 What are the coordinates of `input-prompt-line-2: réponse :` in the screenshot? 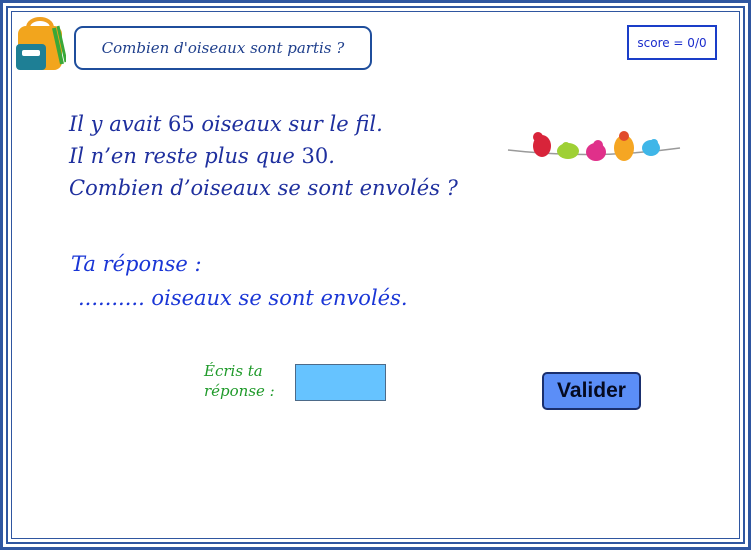 It's located at (239, 391).